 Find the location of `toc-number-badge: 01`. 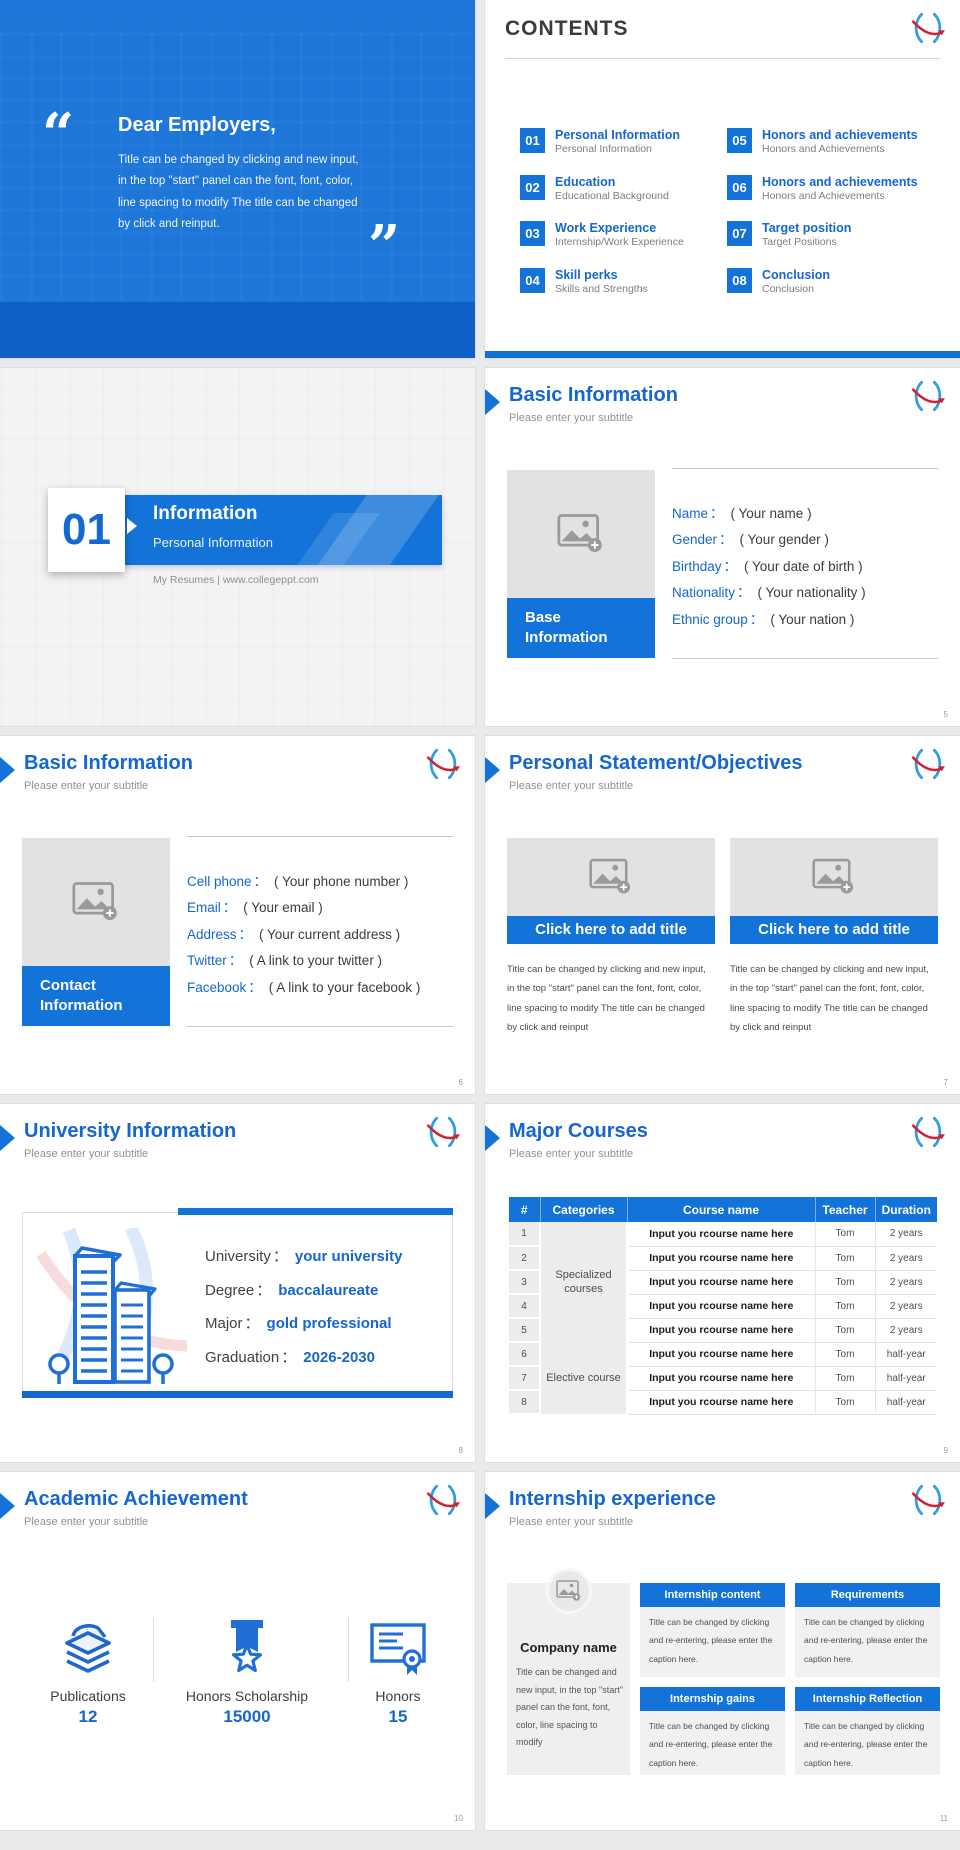

toc-number-badge: 01 is located at coordinates (532, 140).